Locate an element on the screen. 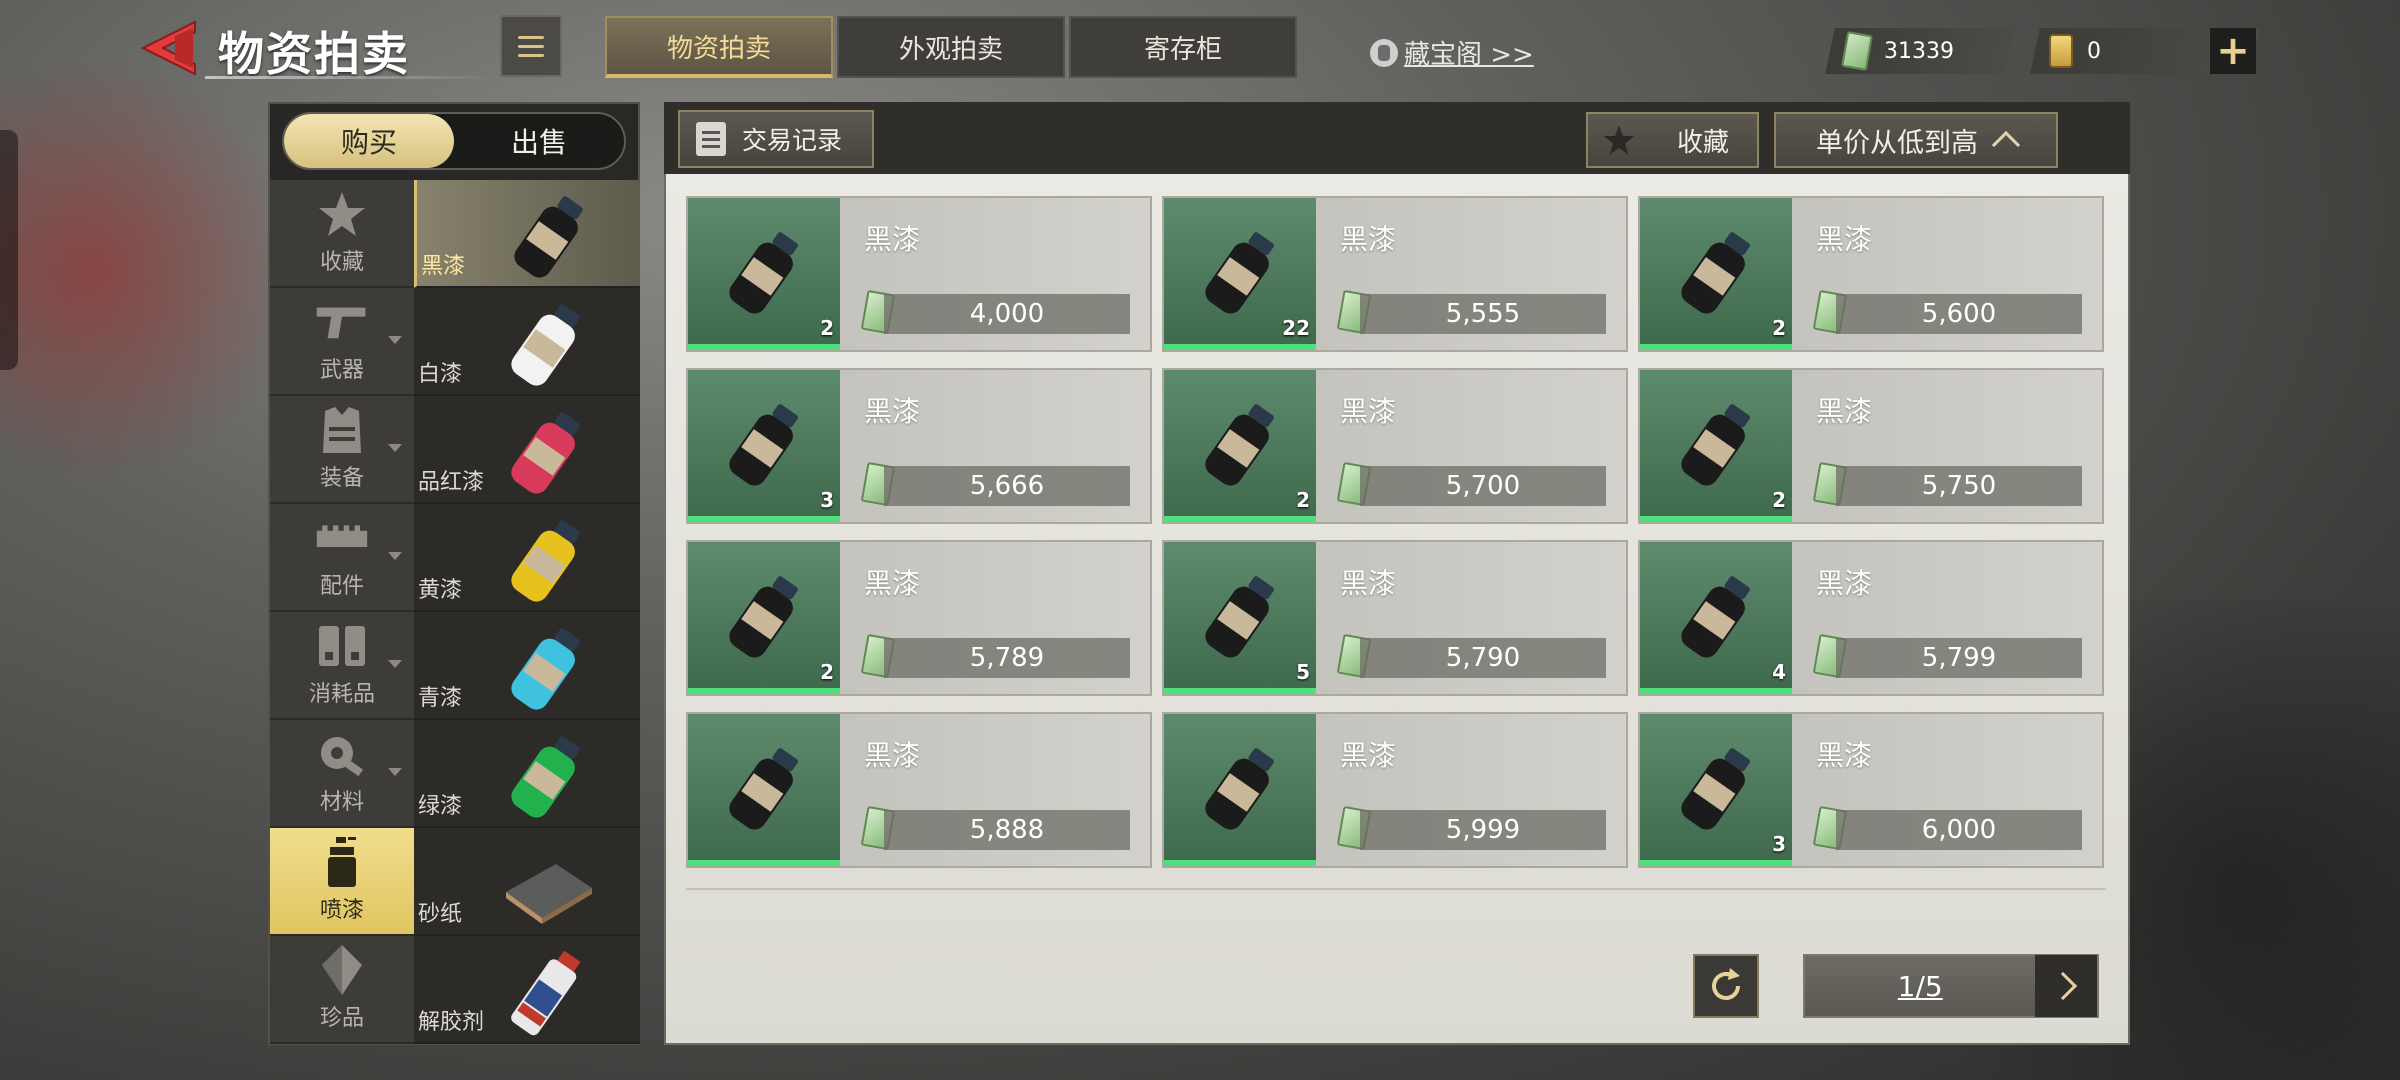 The image size is (2400, 1080). yellow-paint-bottle-icon is located at coordinates (545, 561).